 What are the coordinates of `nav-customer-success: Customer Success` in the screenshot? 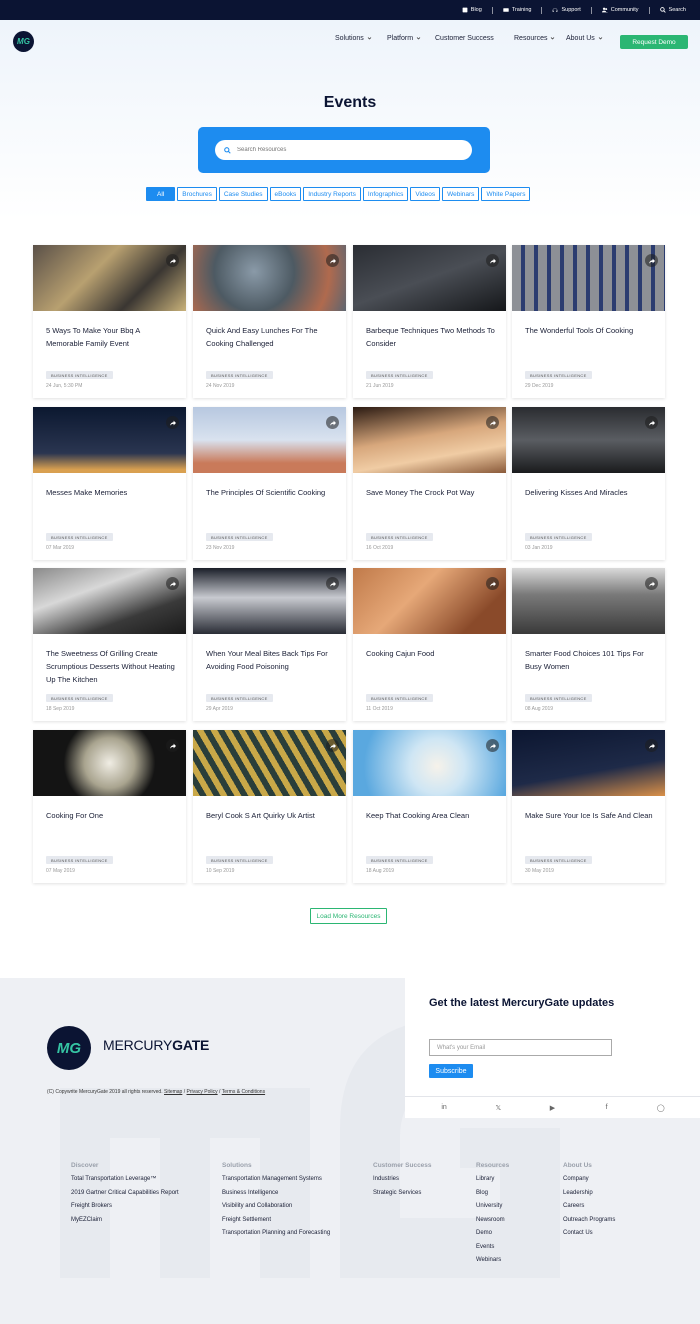 It's located at (464, 38).